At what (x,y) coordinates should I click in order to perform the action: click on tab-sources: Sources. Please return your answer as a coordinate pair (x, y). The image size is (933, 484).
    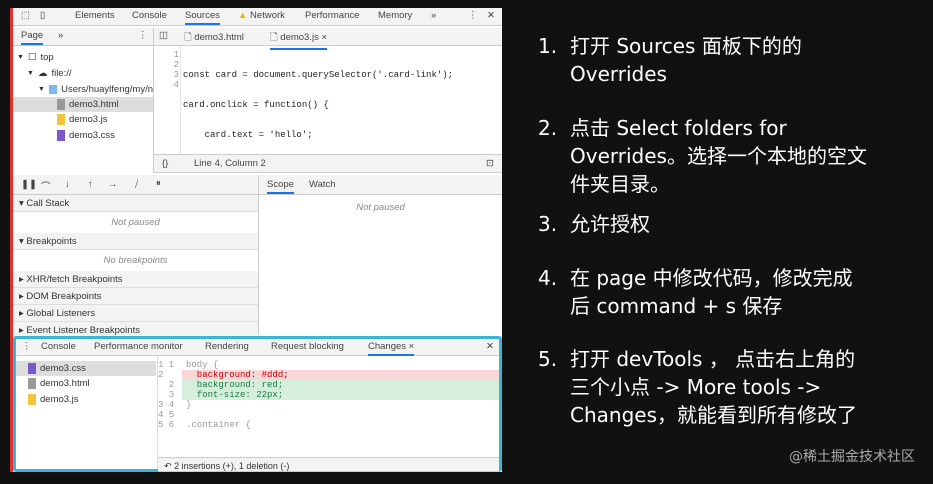
    Looking at the image, I should click on (202, 17).